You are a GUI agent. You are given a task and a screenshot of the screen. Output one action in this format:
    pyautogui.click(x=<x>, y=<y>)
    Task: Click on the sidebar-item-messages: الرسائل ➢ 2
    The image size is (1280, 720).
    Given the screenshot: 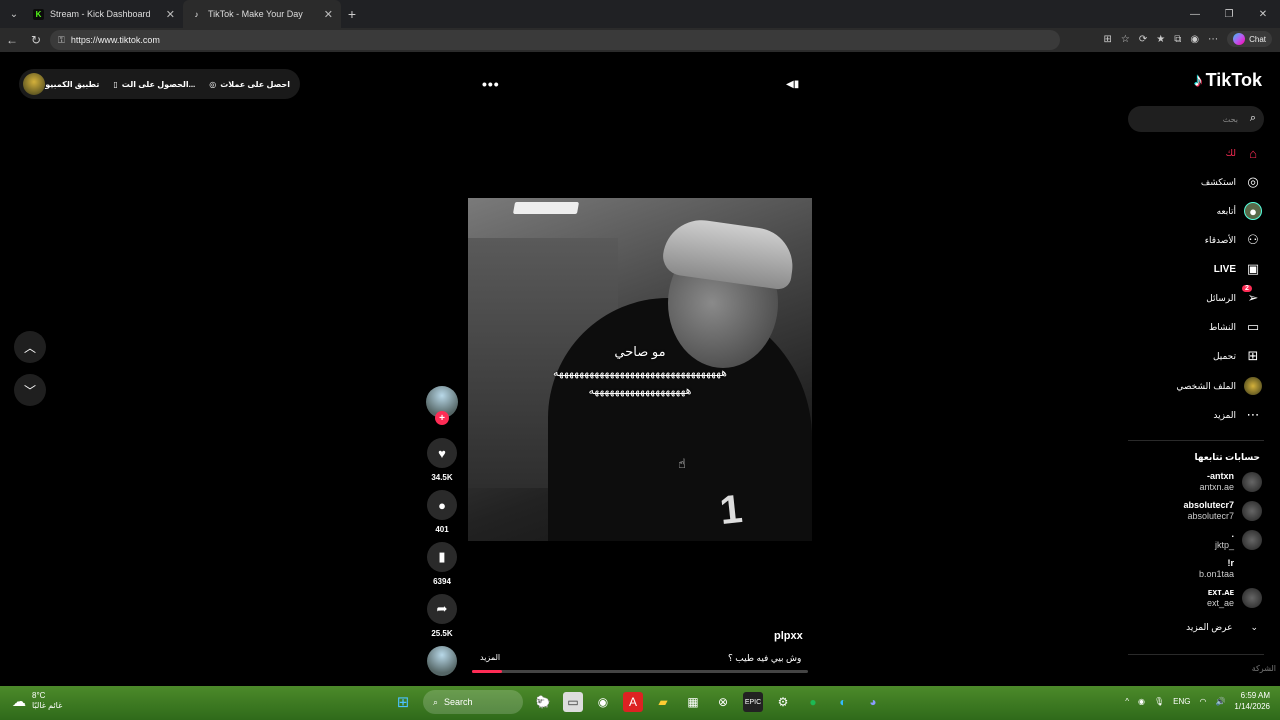 What is the action you would take?
    pyautogui.click(x=1182, y=297)
    